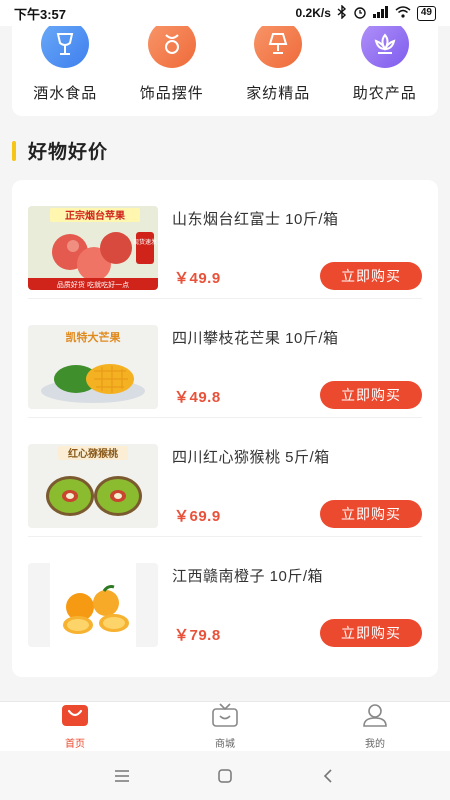  I want to click on category-label: 饰品摆件, so click(171, 93).